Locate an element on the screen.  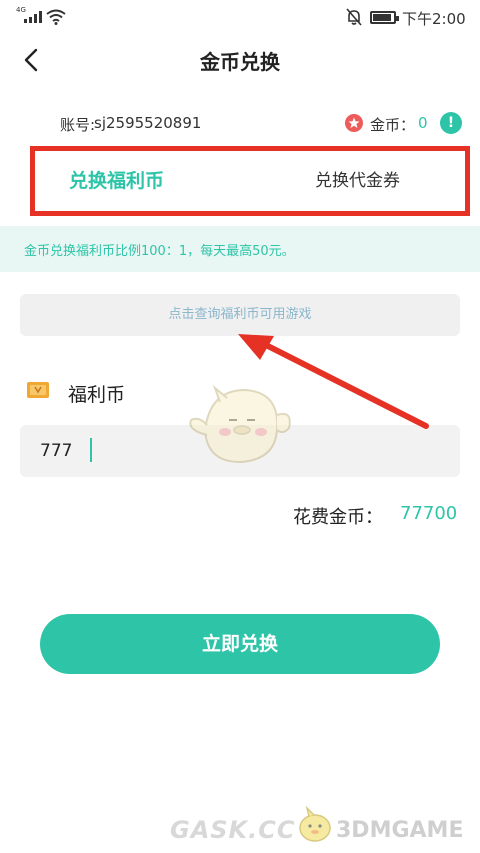
text-caret is located at coordinates (91, 450).